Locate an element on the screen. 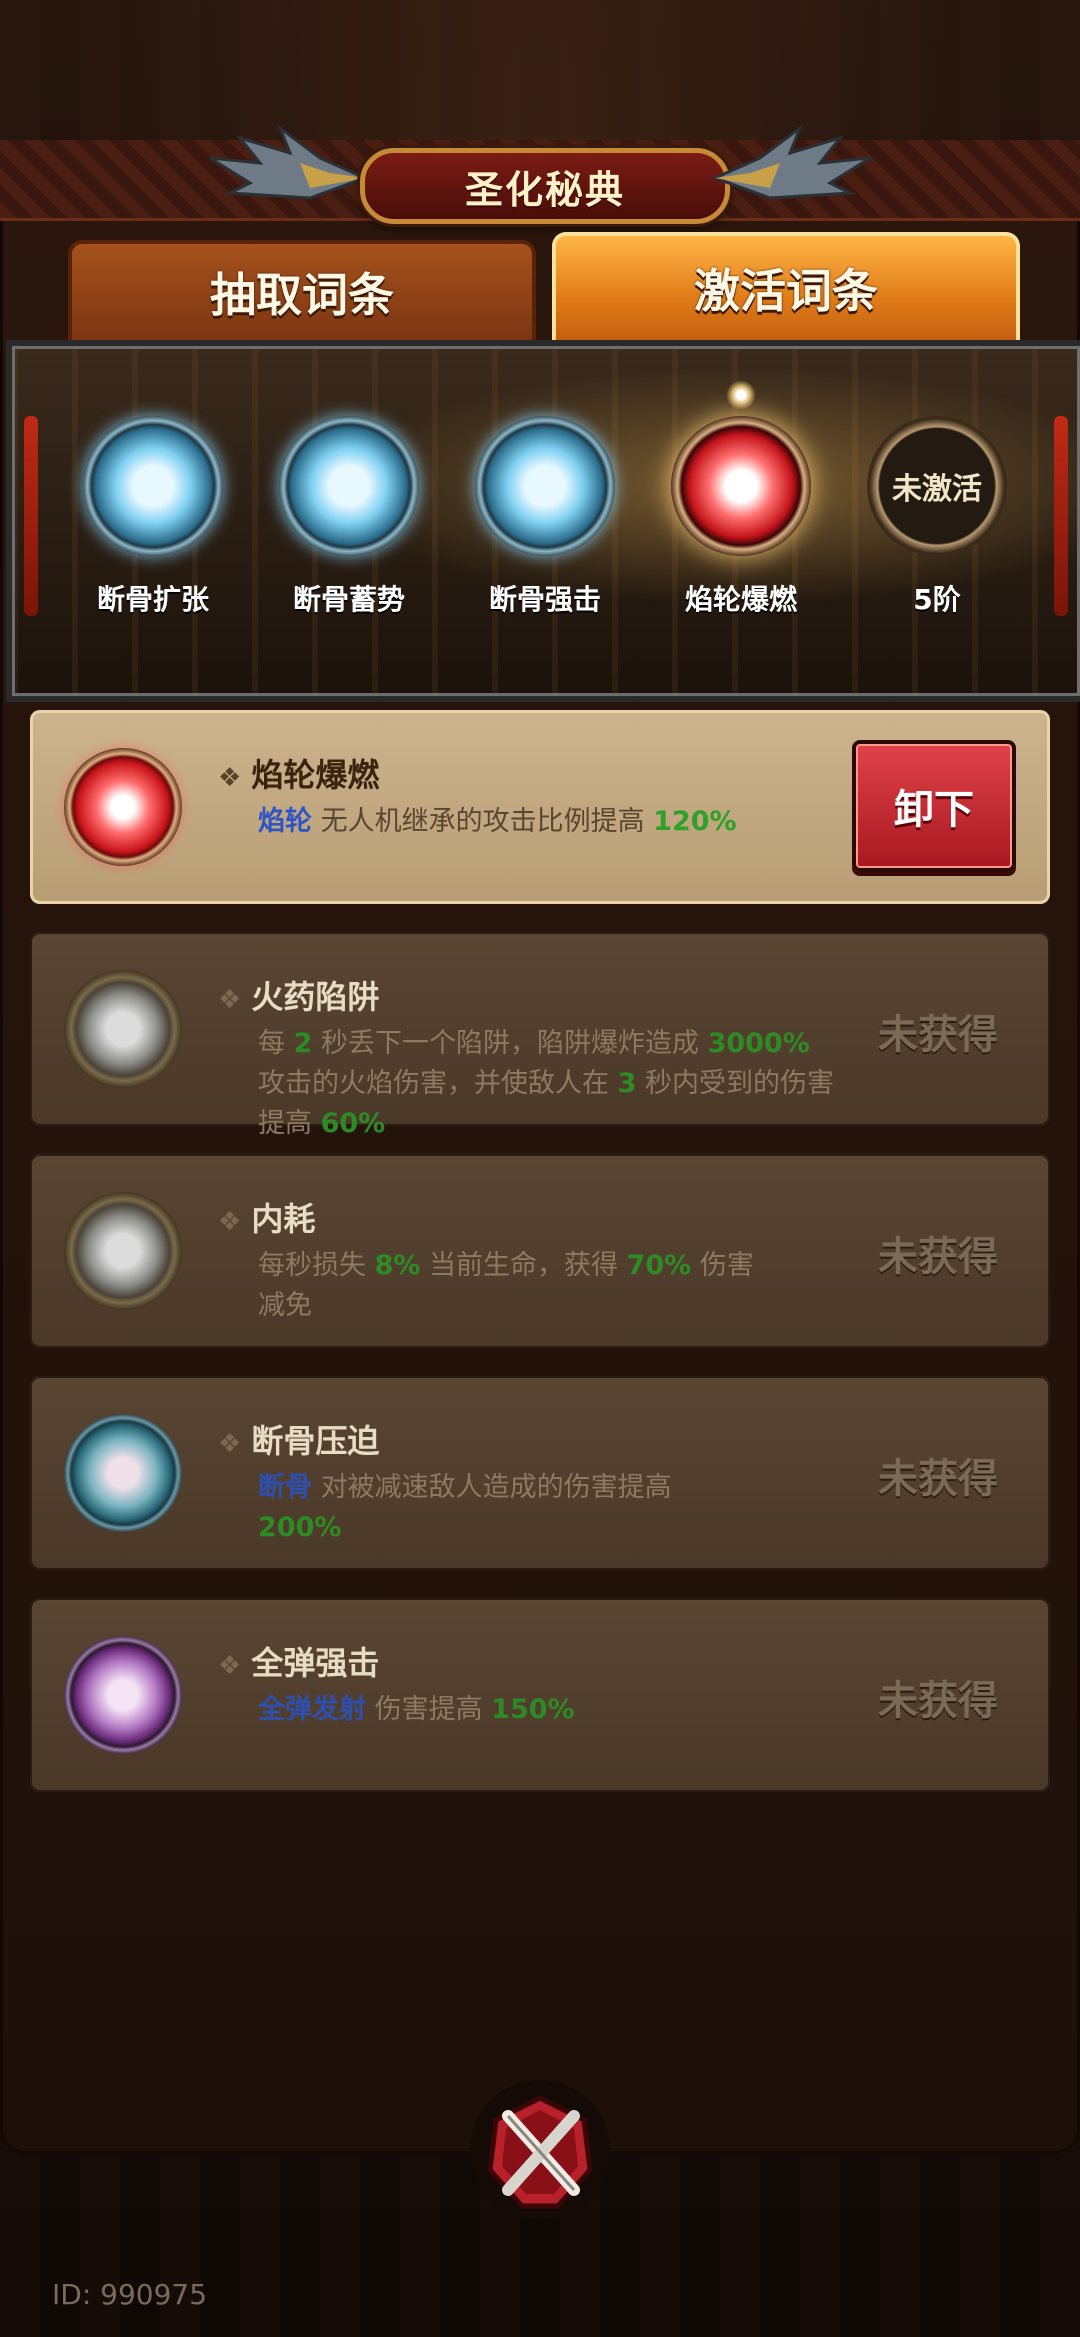 The image size is (1080, 2337). desc-text: 伤害提高 is located at coordinates (429, 1709).